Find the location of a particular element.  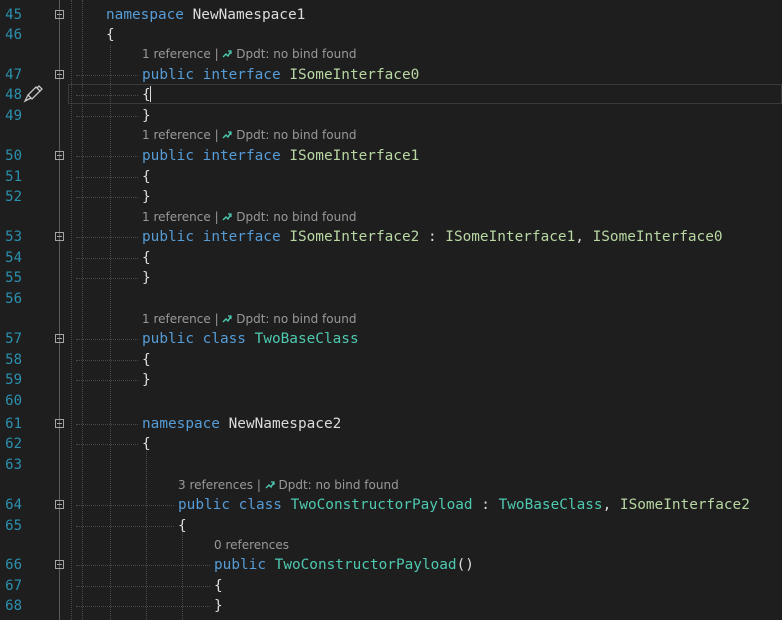

plain-token: } is located at coordinates (146, 380).